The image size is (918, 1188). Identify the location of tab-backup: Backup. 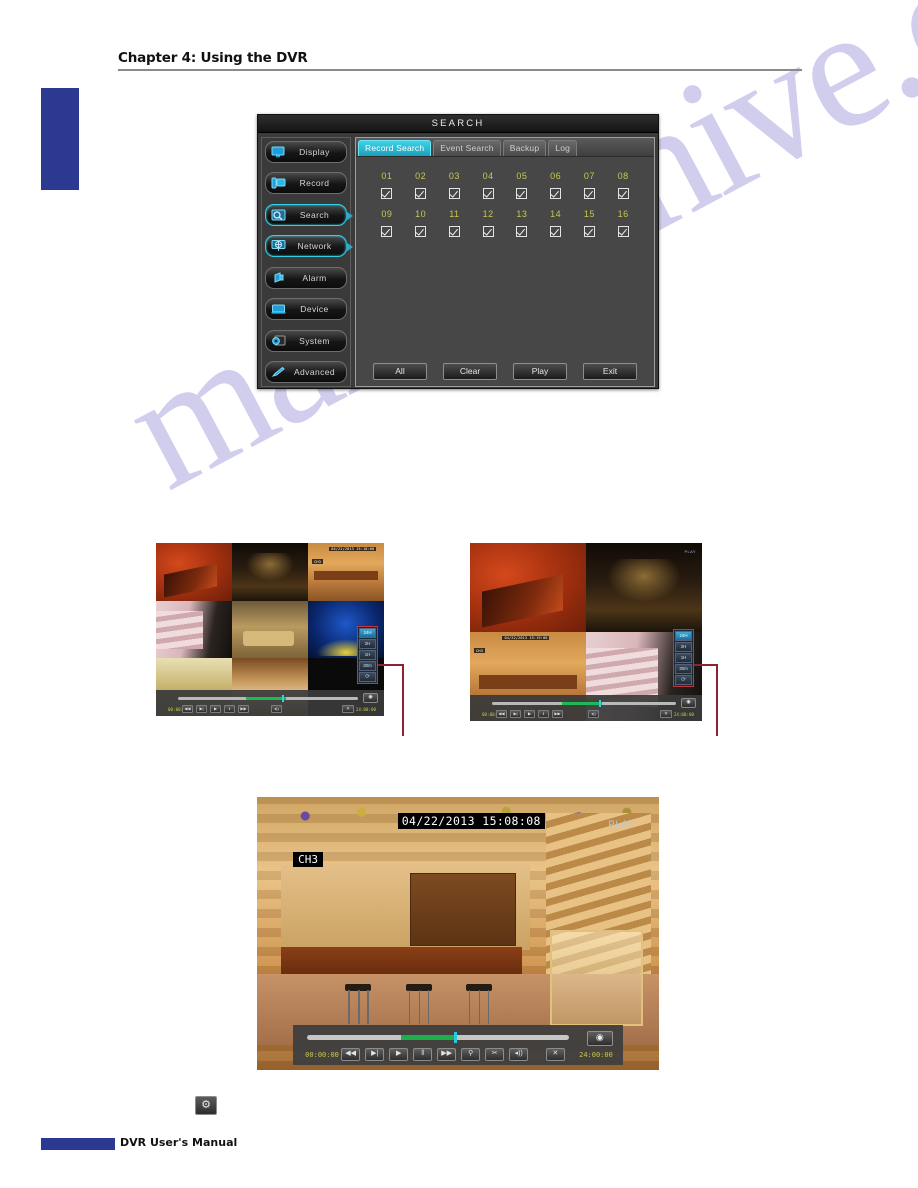
(524, 148).